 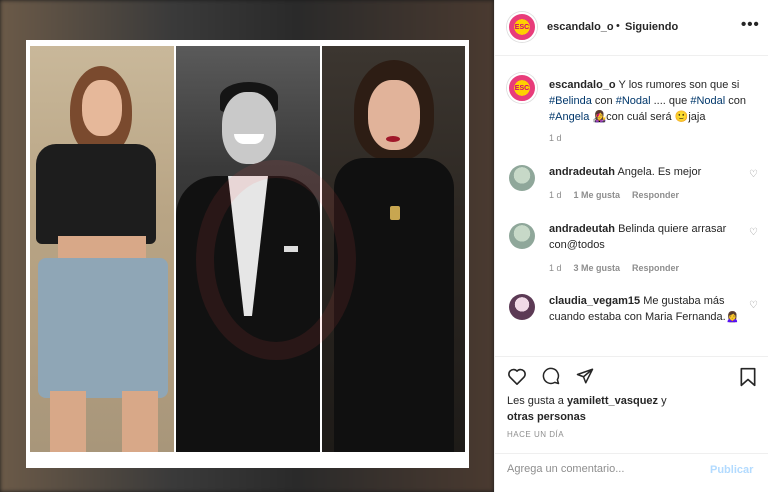 What do you see at coordinates (276, 260) in the screenshot?
I see `watermark-logo` at bounding box center [276, 260].